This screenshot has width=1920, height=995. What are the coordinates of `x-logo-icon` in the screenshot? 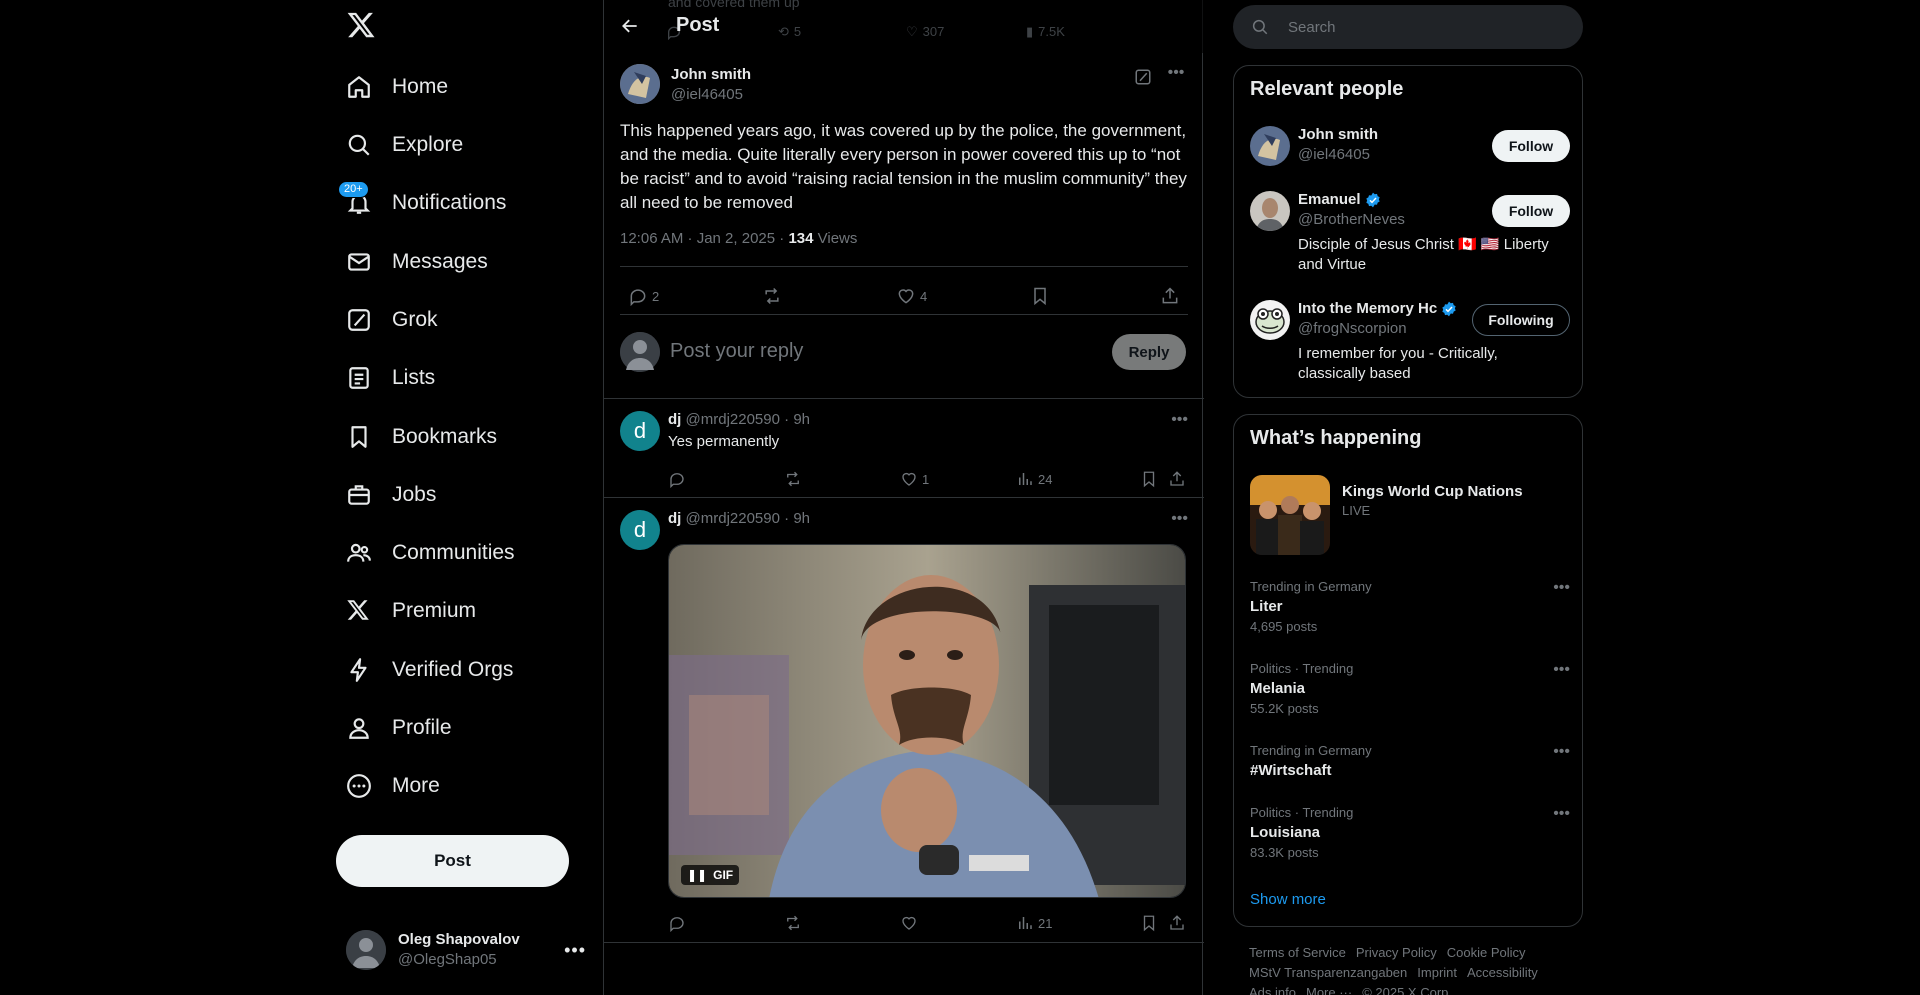 It's located at (363, 27).